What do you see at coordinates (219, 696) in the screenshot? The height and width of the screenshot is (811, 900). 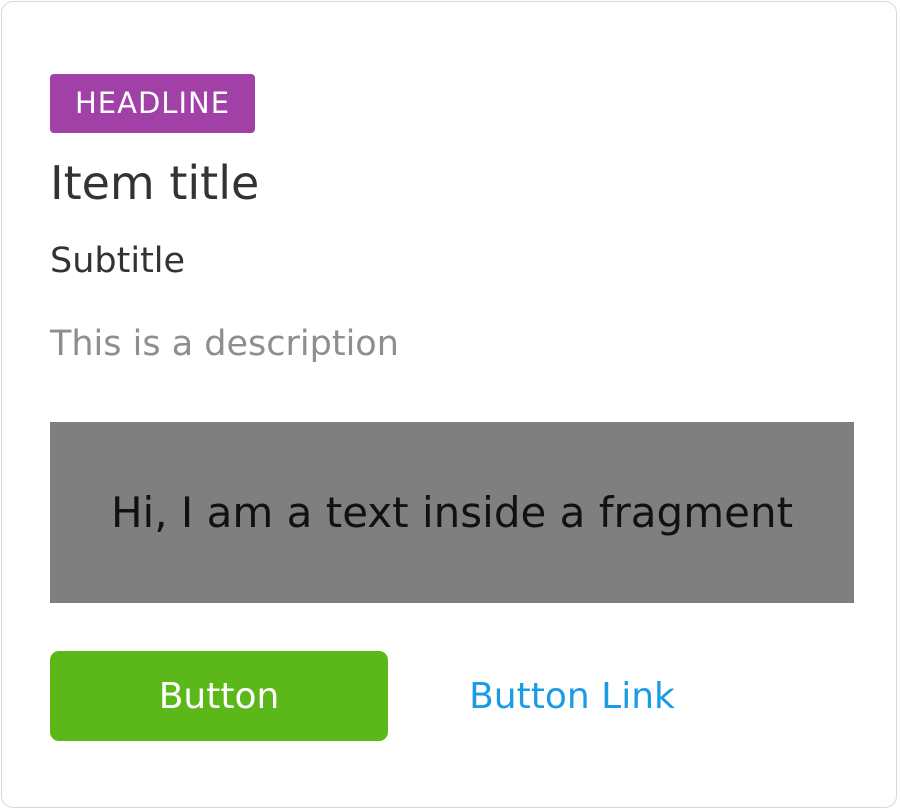 I see `primary-button: Button` at bounding box center [219, 696].